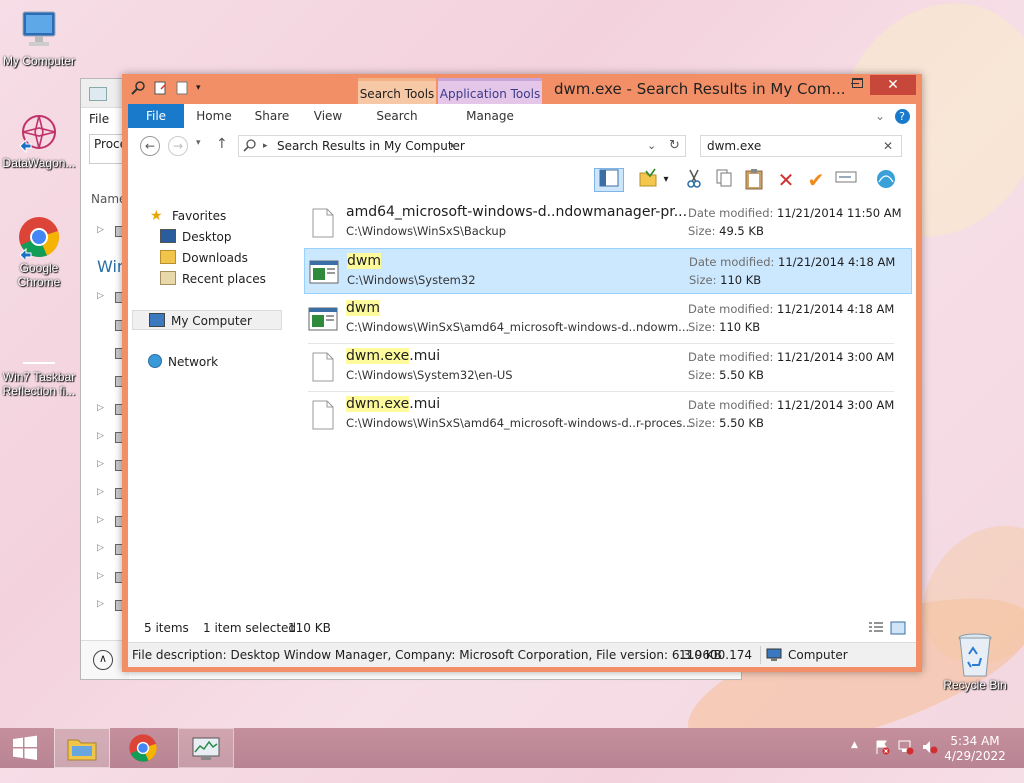 The image size is (1024, 783). I want to click on downloads-folder-icon, so click(168, 257).